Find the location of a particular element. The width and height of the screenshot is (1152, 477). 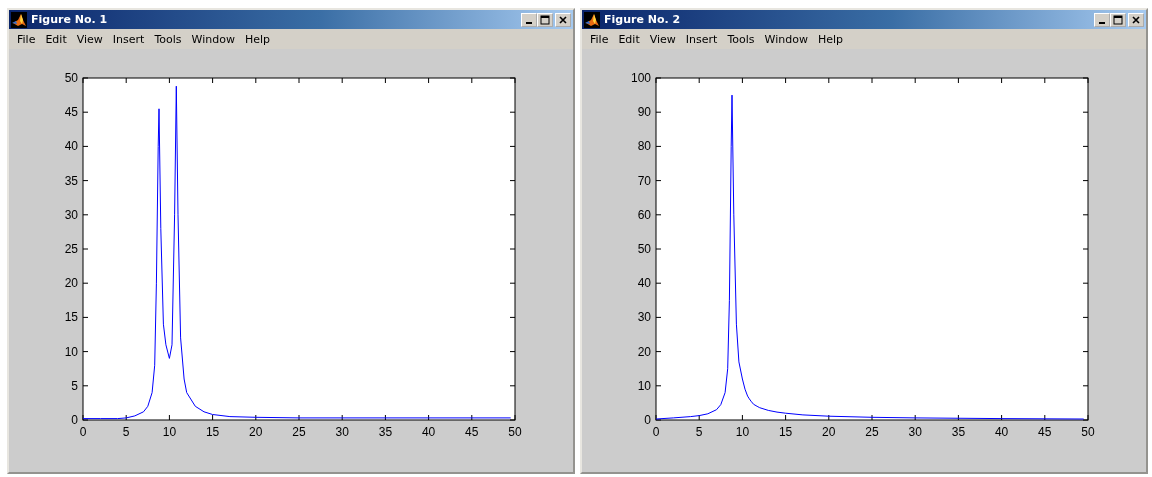

y-tick-label: 45 is located at coordinates (71, 112).